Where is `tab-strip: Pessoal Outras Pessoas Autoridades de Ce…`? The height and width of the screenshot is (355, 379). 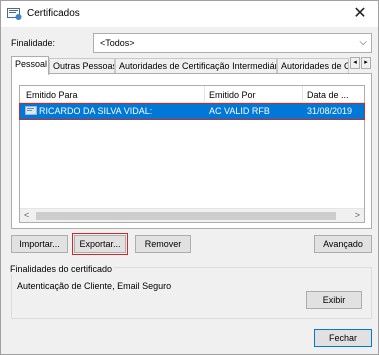 tab-strip: Pessoal Outras Pessoas Autoridades de Ce… is located at coordinates (191, 65).